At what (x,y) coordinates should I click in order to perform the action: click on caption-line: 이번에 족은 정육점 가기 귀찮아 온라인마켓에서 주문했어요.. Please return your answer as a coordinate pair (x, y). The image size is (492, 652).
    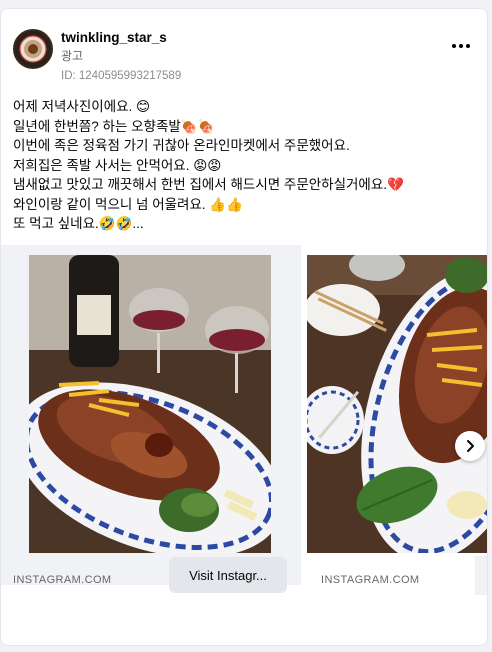
    Looking at the image, I should click on (181, 145).